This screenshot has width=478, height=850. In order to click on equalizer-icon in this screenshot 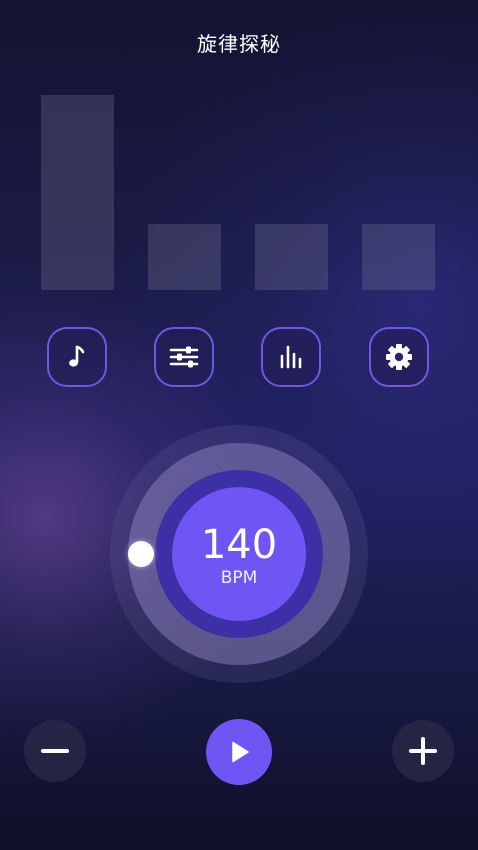, I will do `click(291, 357)`.